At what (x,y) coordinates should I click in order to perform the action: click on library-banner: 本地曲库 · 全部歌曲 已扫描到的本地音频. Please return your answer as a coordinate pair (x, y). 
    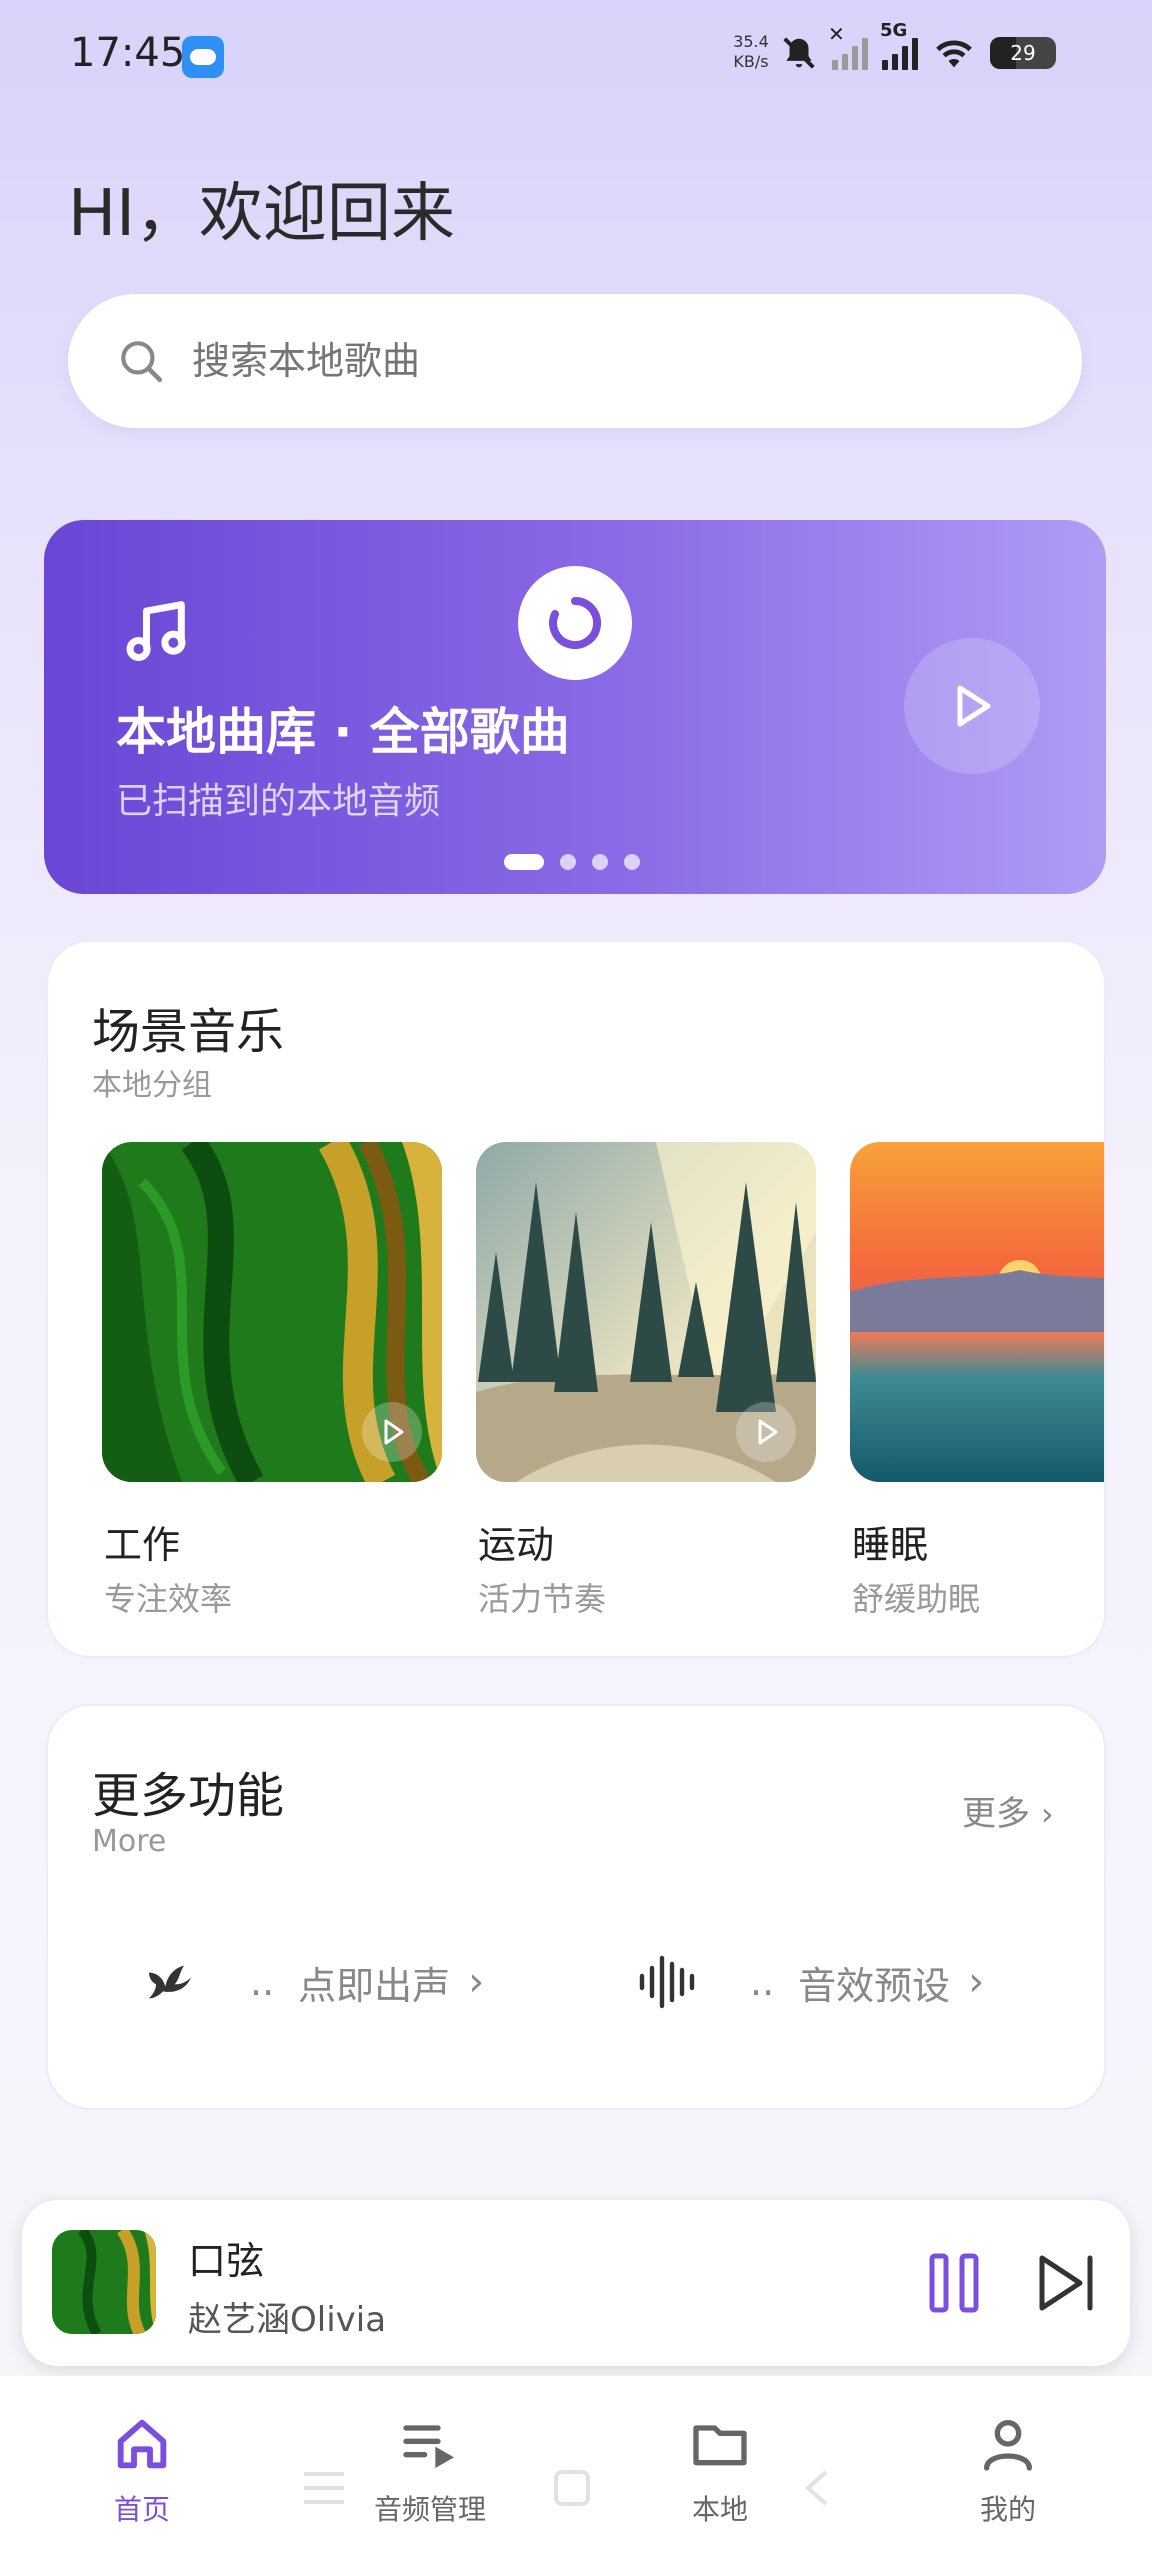
    Looking at the image, I should click on (575, 707).